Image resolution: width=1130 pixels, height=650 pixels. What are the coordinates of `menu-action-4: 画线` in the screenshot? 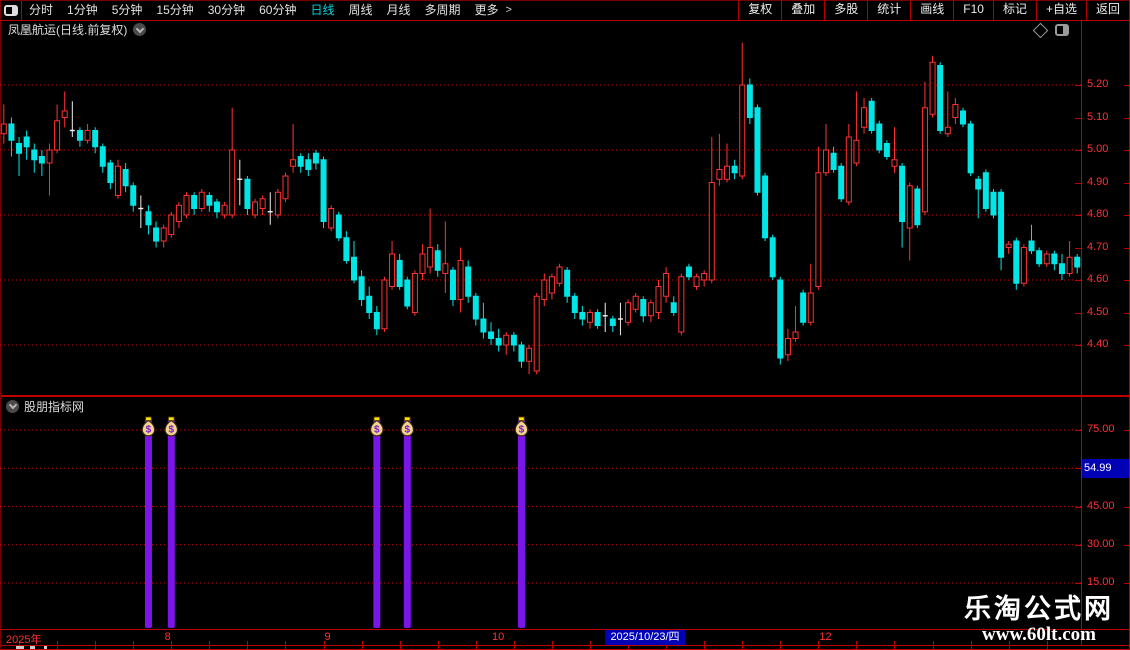 It's located at (933, 10).